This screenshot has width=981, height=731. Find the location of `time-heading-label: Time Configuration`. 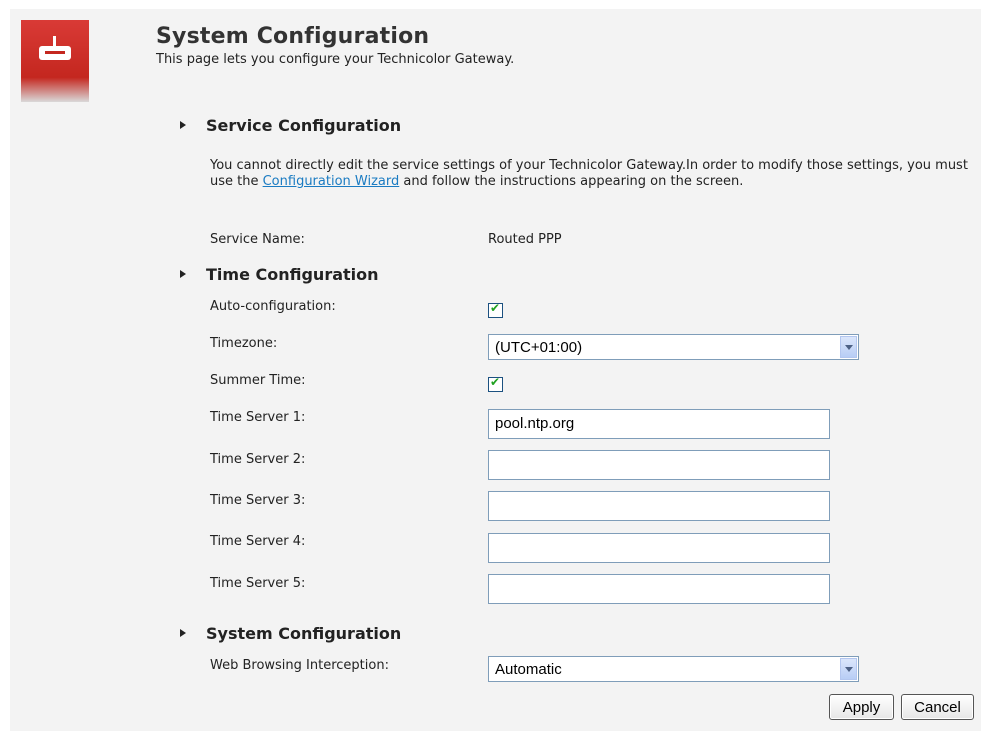

time-heading-label: Time Configuration is located at coordinates (292, 274).